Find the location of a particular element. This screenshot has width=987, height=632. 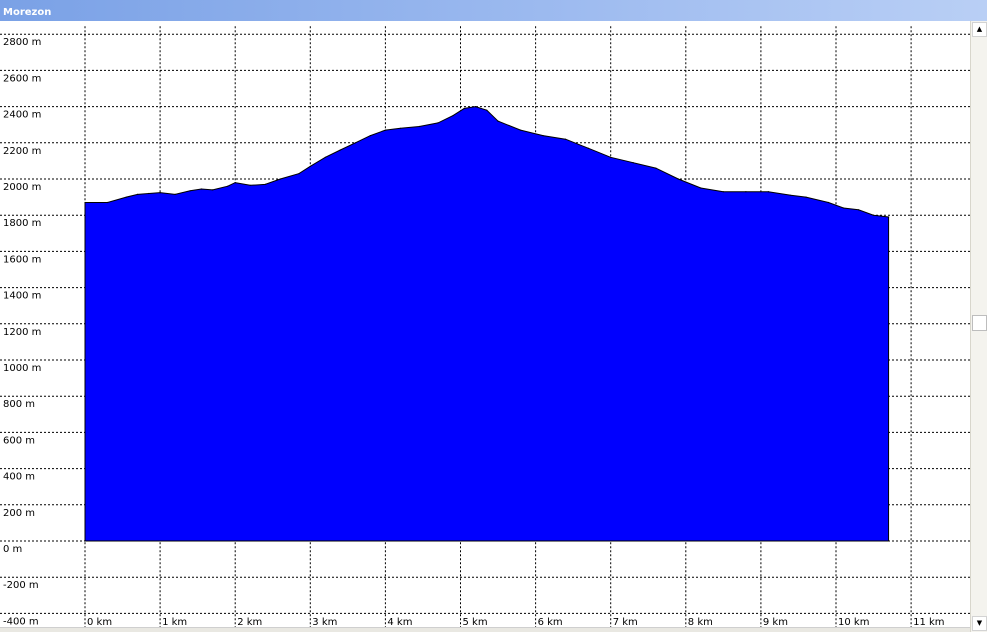

vertical-scrollbar: ▲ ▼ is located at coordinates (978, 326).